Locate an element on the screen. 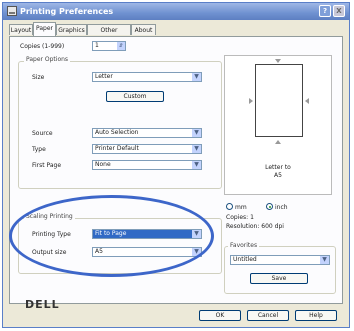  paper-preview: Letter to A5 is located at coordinates (278, 125).